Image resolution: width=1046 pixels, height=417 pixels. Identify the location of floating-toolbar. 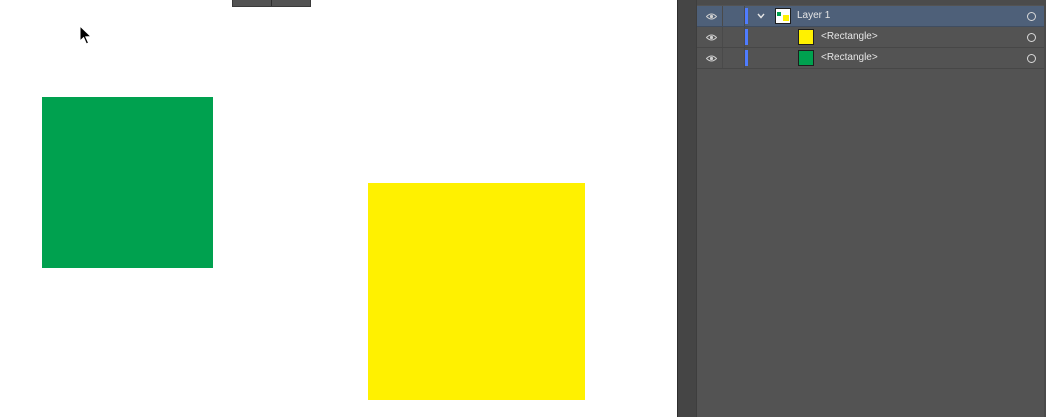
(271, 3).